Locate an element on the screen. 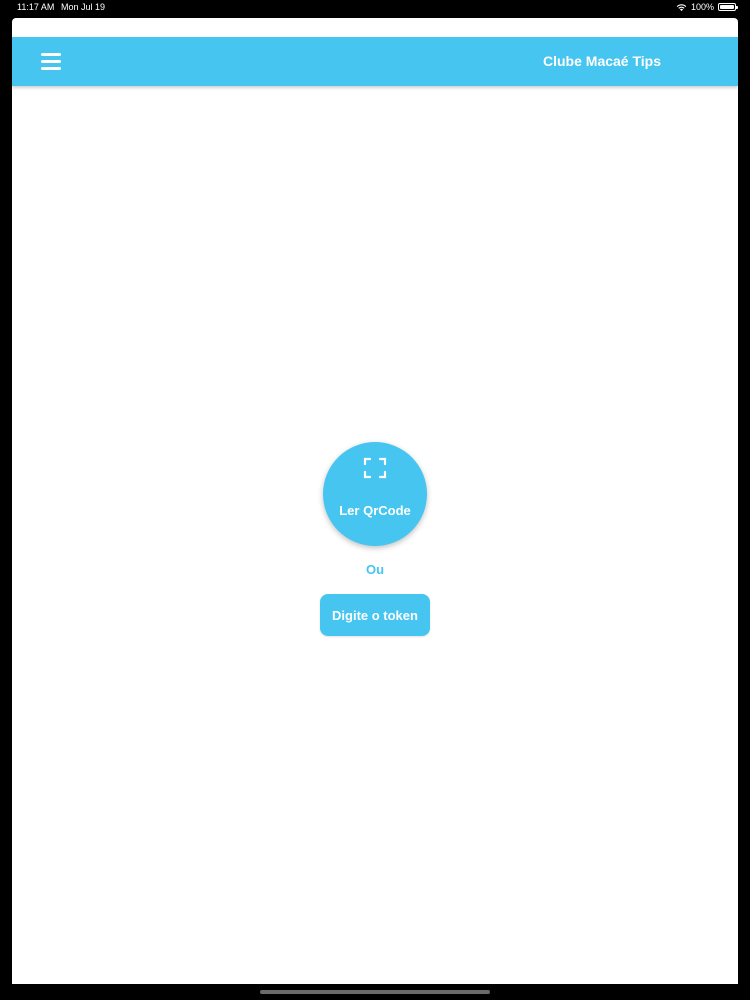 This screenshot has width=750, height=1000. battery-percentage: 100% is located at coordinates (702, 7).